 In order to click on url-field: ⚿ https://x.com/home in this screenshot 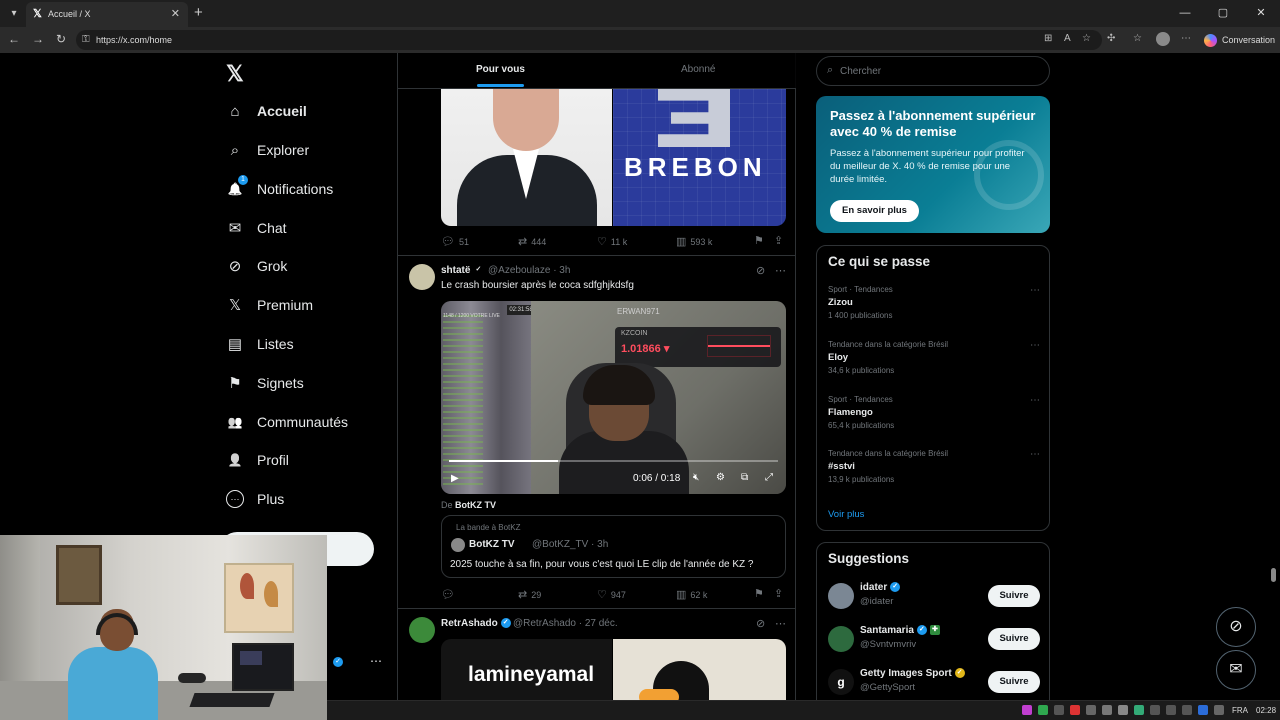, I will do `click(589, 40)`.